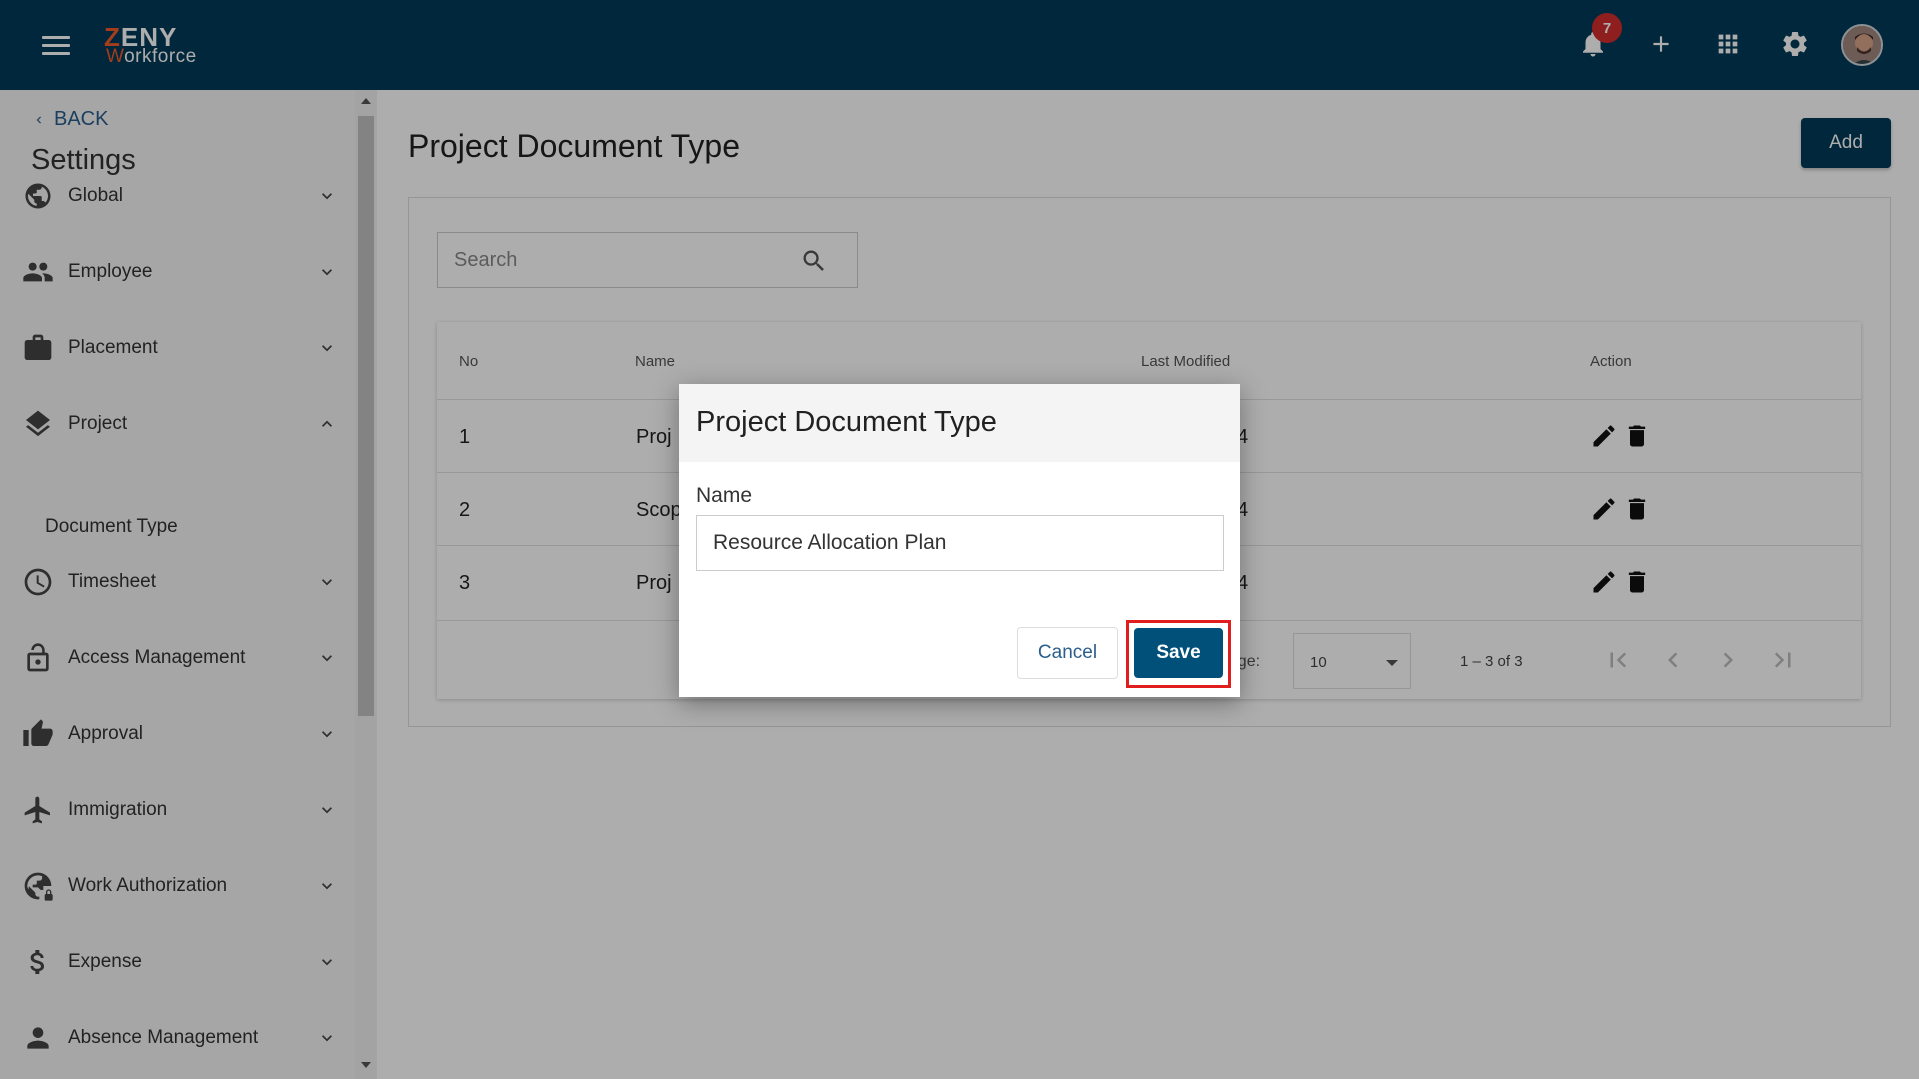 The width and height of the screenshot is (1919, 1079). What do you see at coordinates (1178, 654) in the screenshot?
I see `save-button-highlight` at bounding box center [1178, 654].